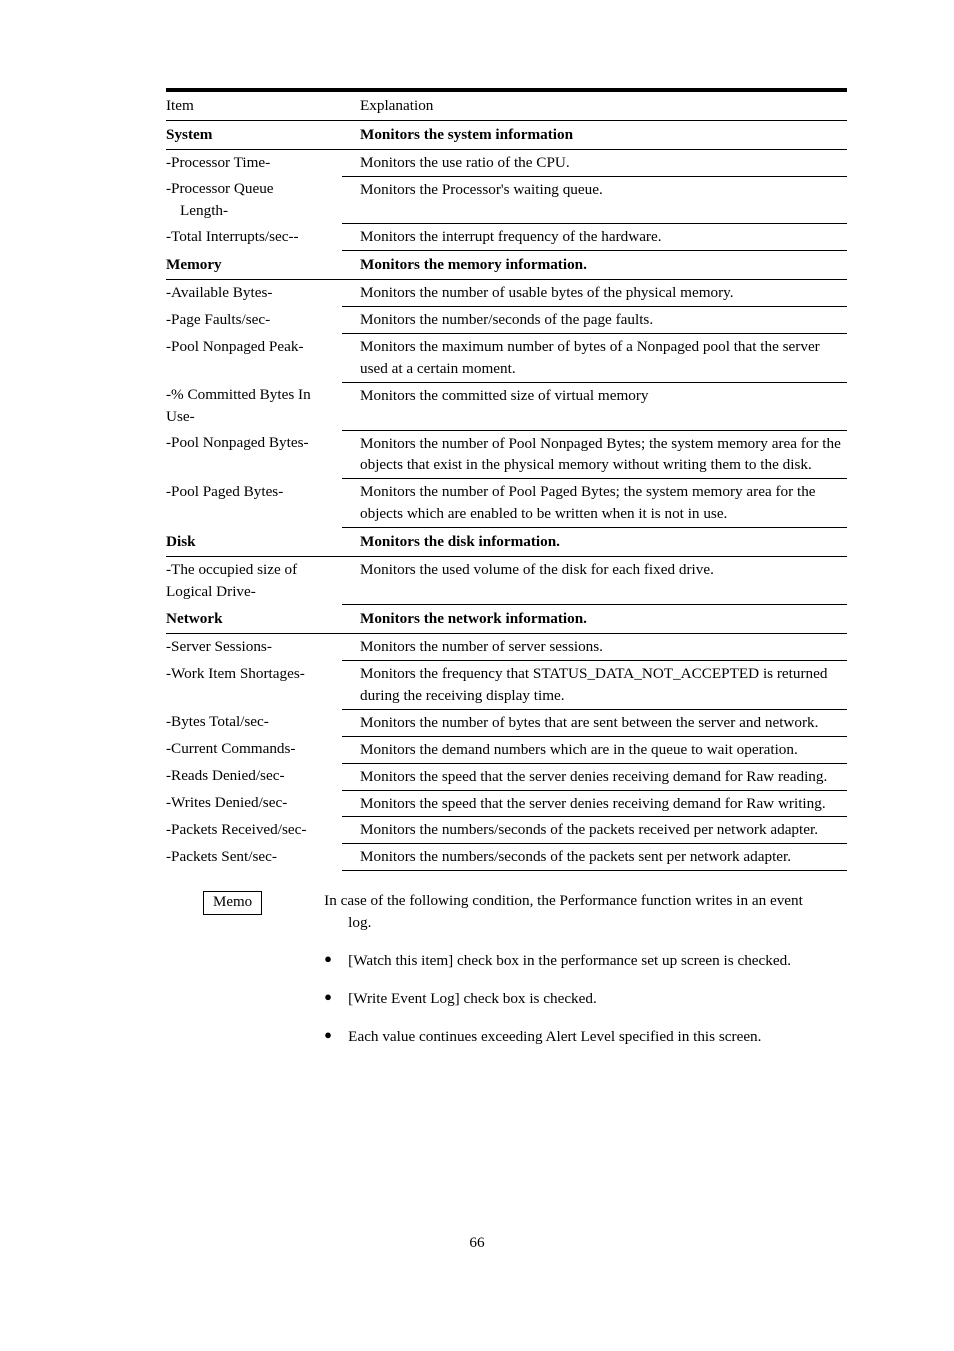  I want to click on cell-explanation: Monitors the Processor's waiting queue., so click(594, 200).